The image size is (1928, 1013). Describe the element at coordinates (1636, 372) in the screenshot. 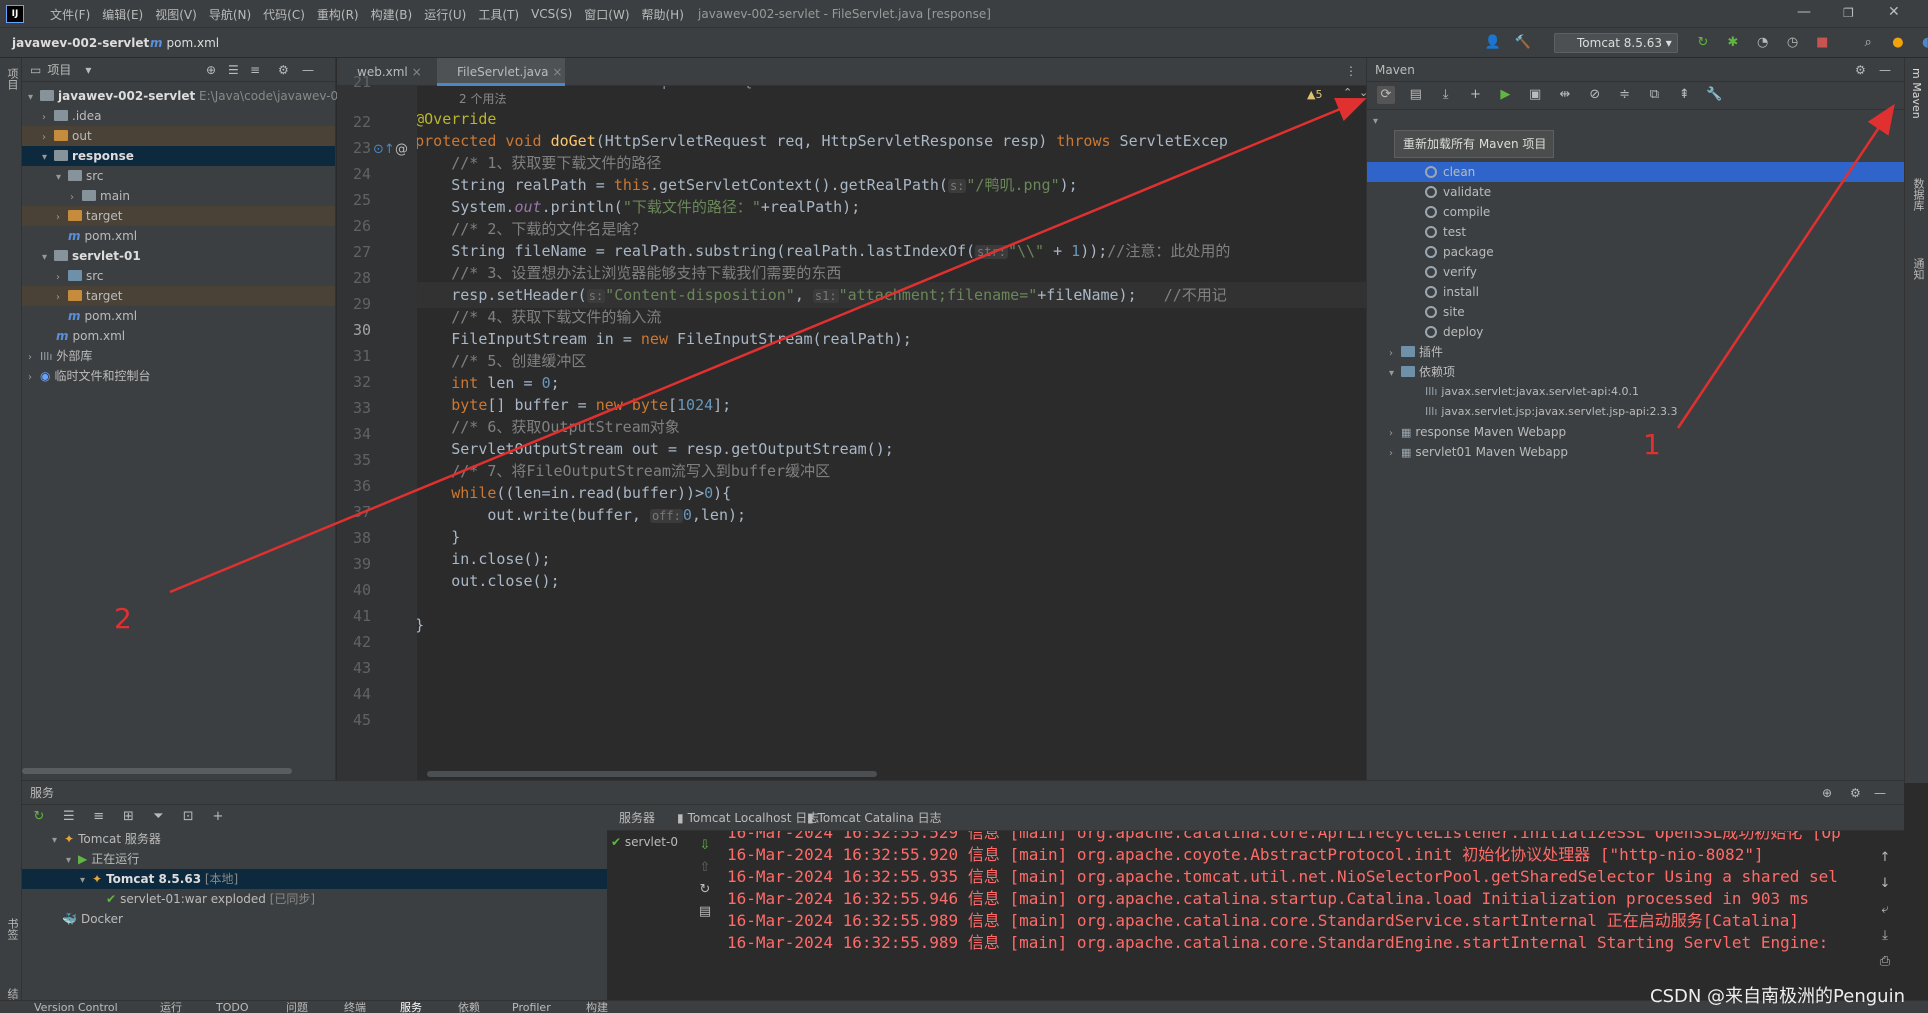

I see `maven-dependencies: ▾ 依赖项` at that location.